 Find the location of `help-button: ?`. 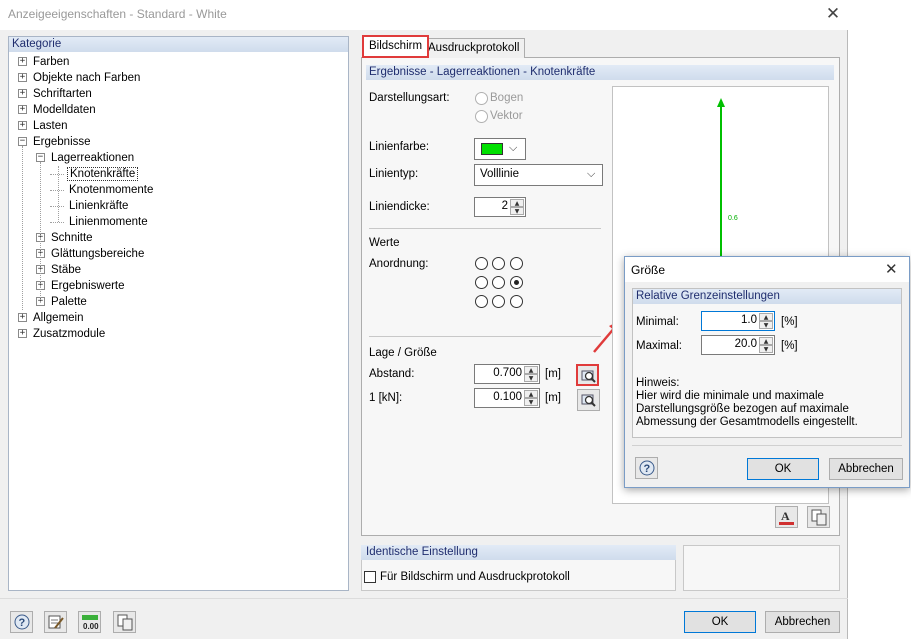

help-button: ? is located at coordinates (21, 622).